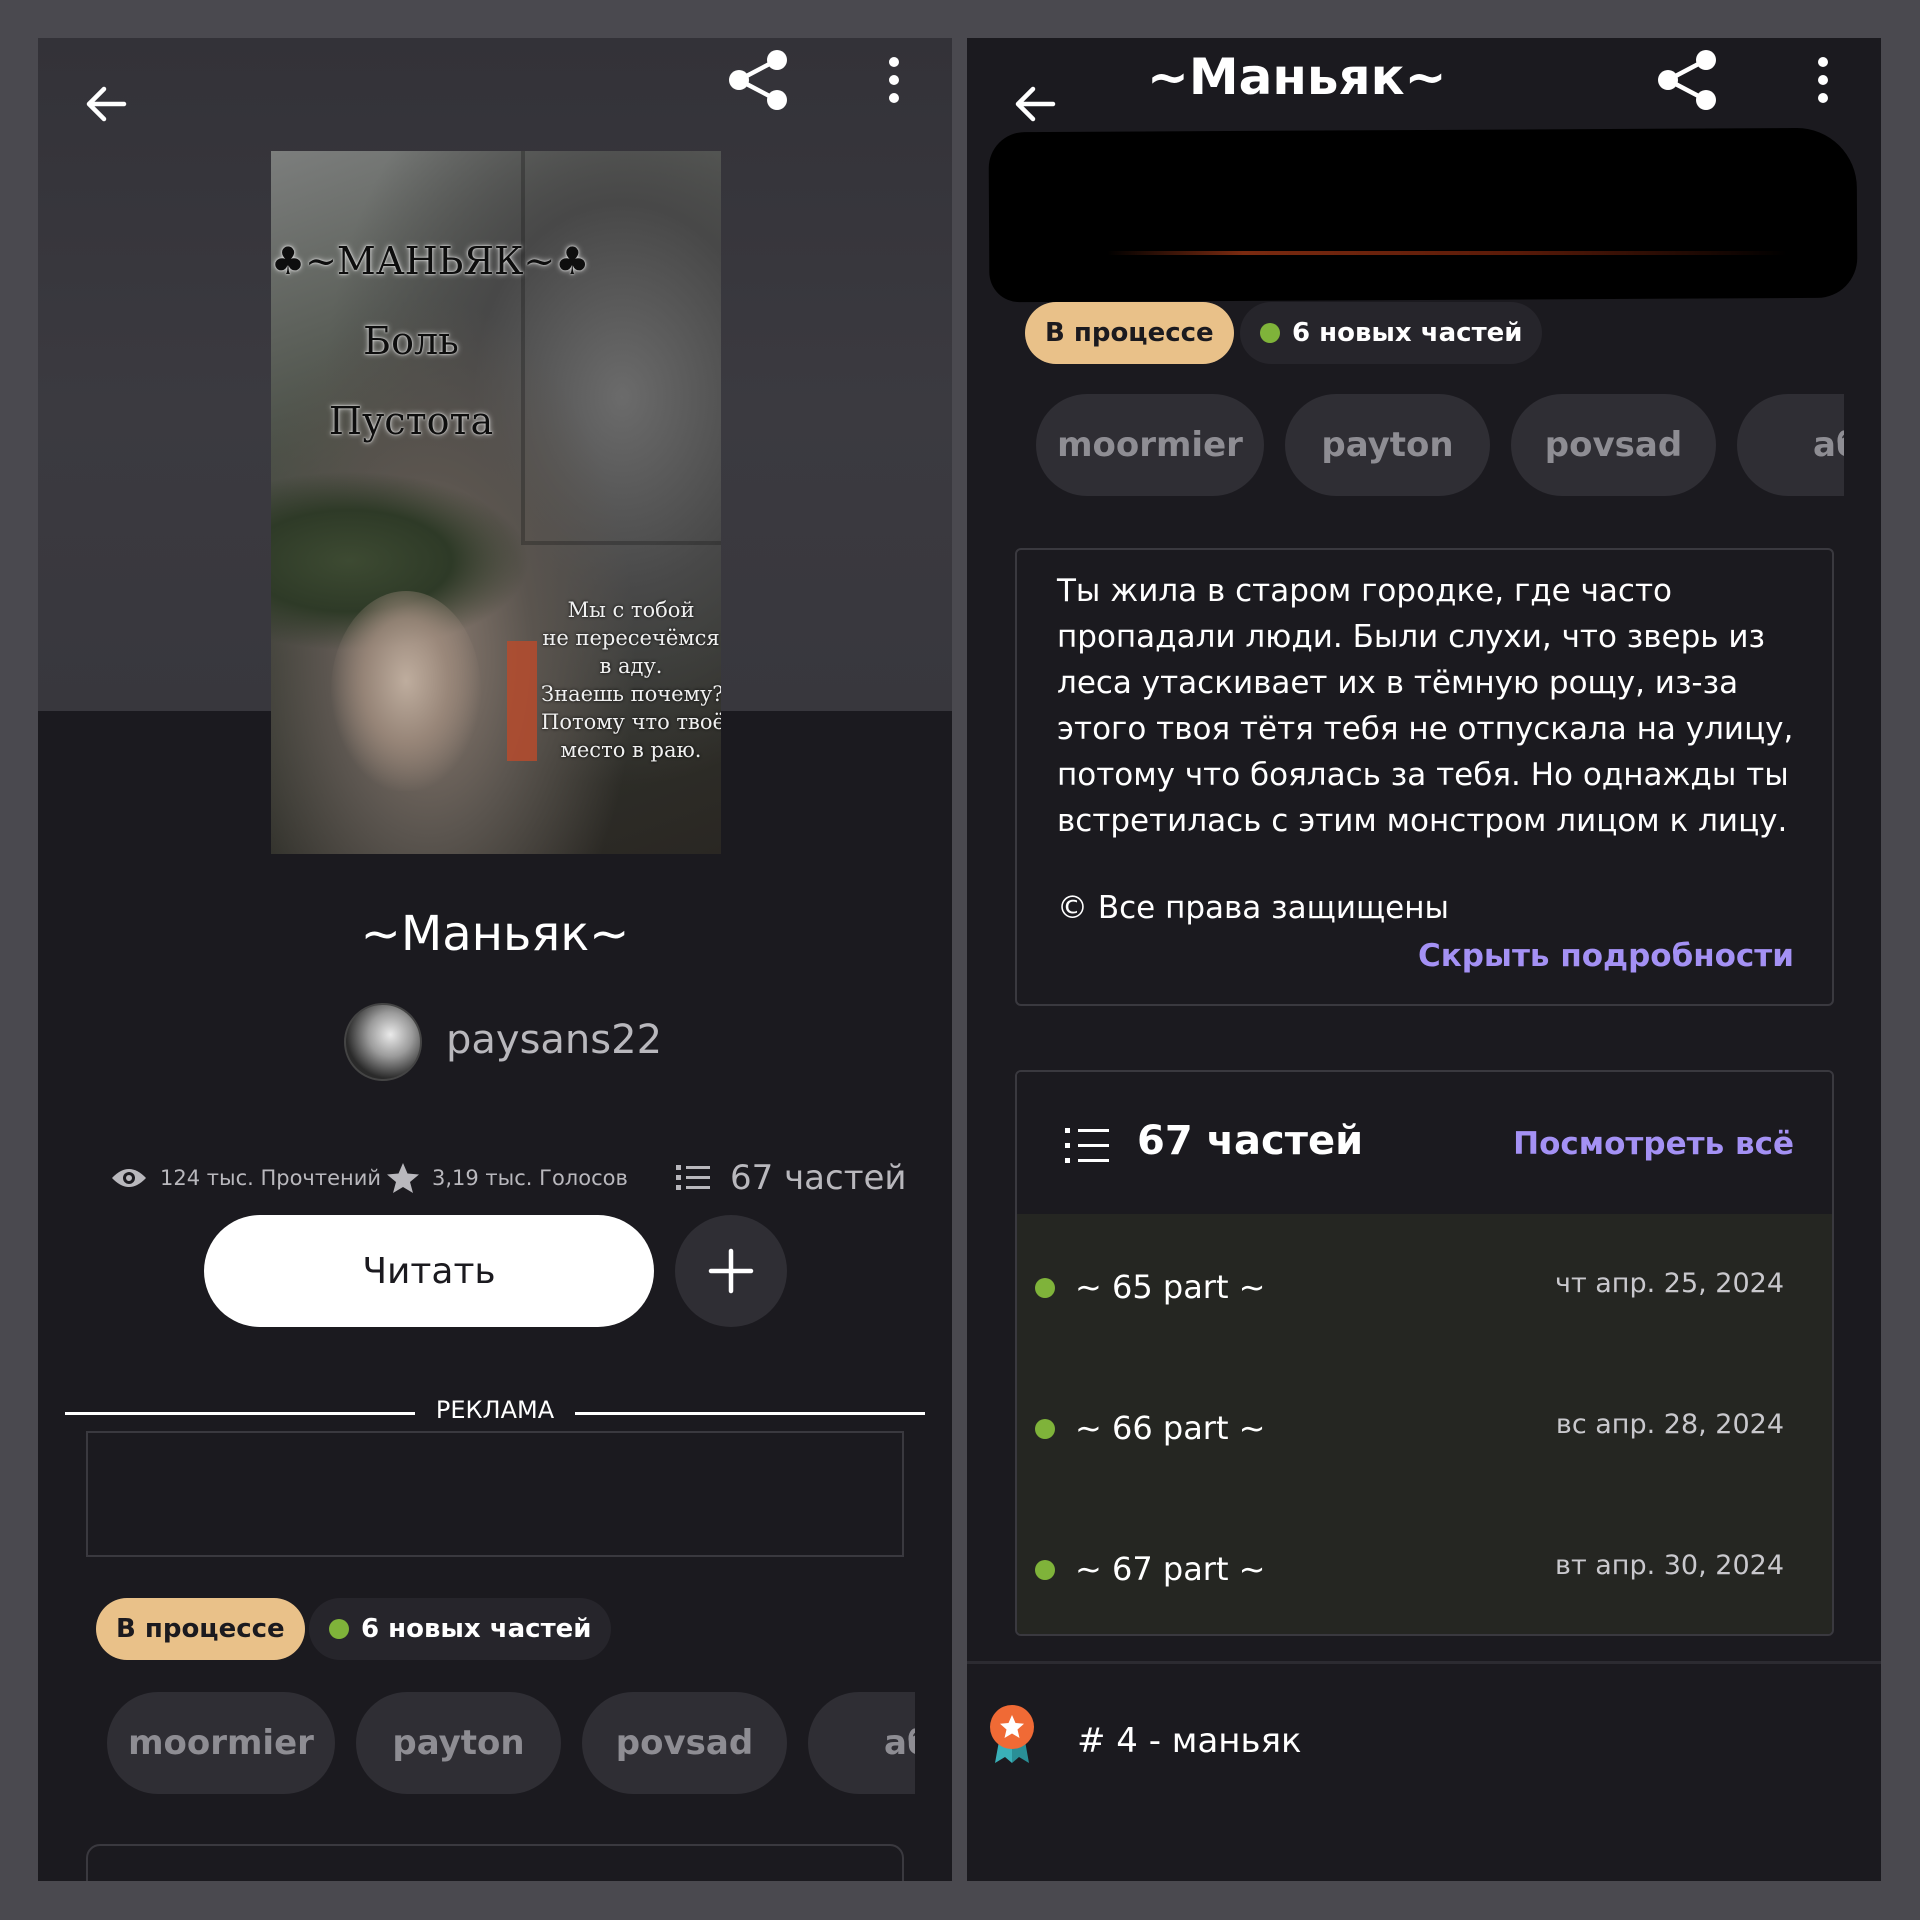 Image resolution: width=1920 pixels, height=1920 pixels. I want to click on part-date: чт апр. 25, 2024, so click(1669, 1283).